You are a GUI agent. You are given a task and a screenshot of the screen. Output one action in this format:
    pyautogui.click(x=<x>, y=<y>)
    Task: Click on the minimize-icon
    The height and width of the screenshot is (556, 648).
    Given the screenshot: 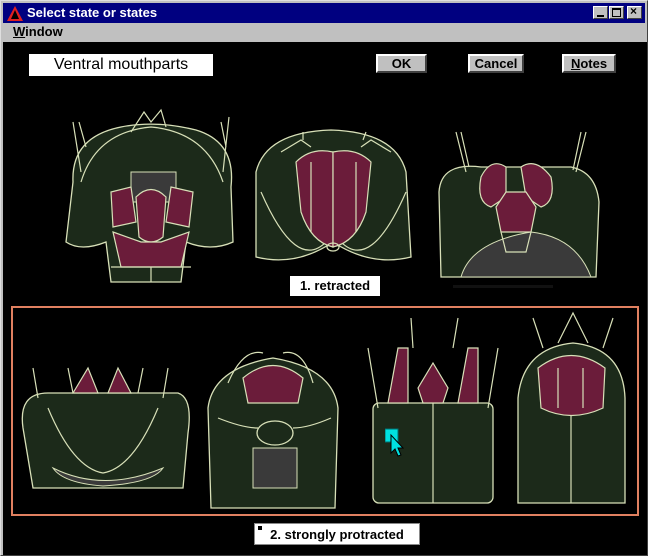 What is the action you would take?
    pyautogui.click(x=600, y=16)
    